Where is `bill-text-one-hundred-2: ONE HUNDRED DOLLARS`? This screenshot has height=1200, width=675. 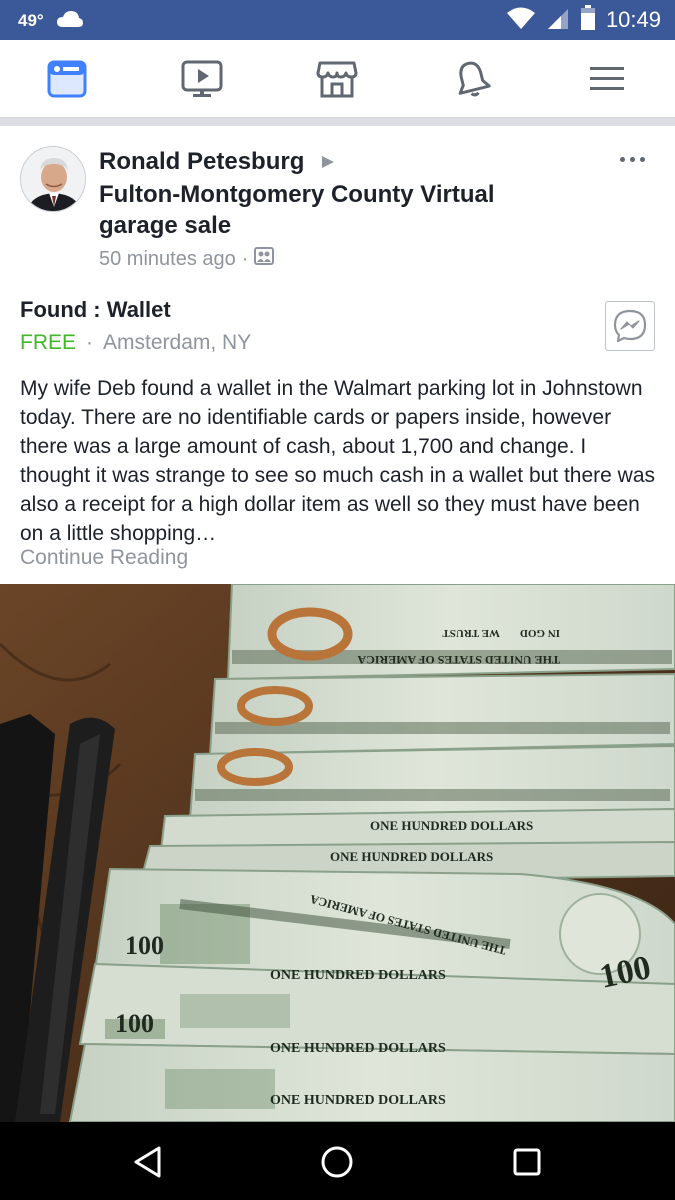
bill-text-one-hundred-2: ONE HUNDRED DOLLARS is located at coordinates (411, 856).